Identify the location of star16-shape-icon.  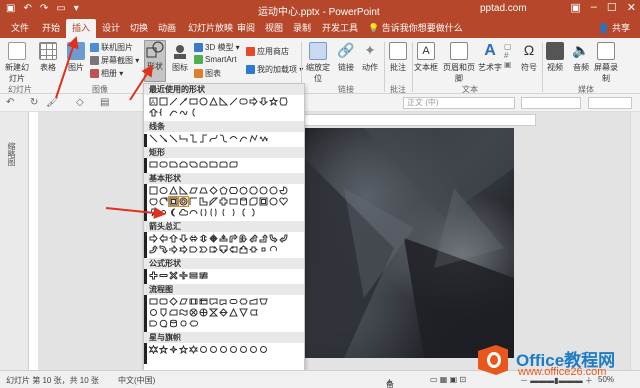
(243, 349).